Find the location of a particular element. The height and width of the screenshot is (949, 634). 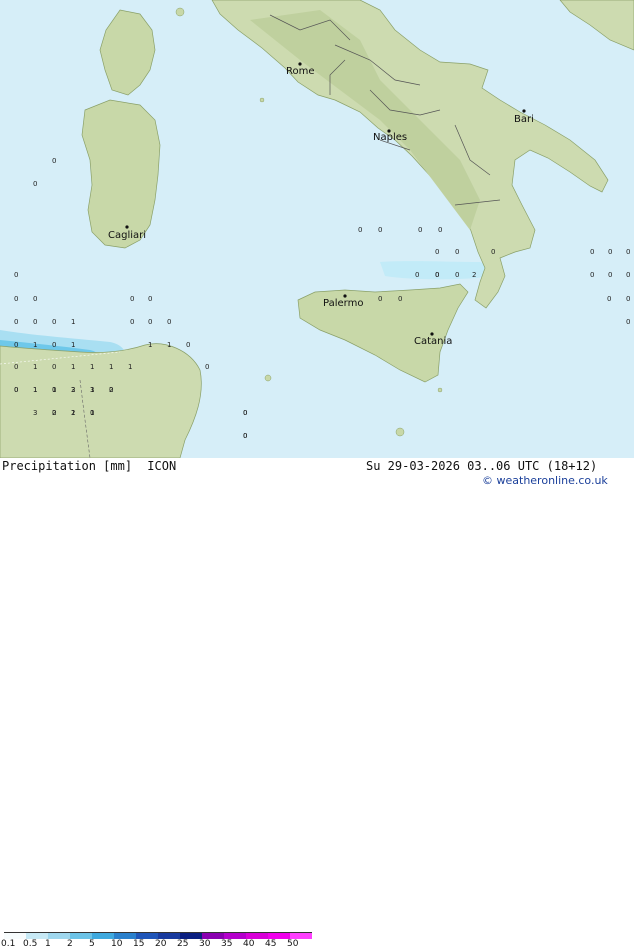

legend-tick: 45 is located at coordinates (271, 944).